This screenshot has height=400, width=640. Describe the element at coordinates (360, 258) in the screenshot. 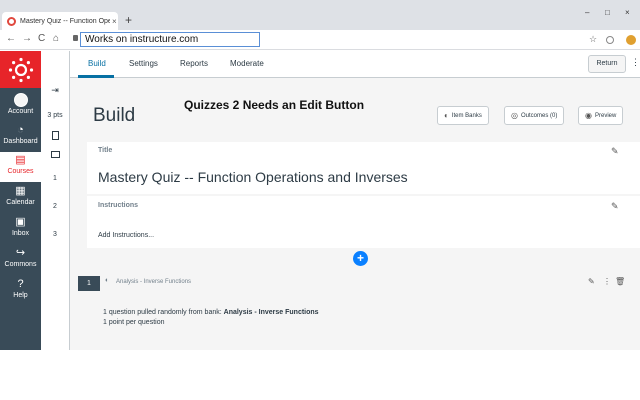

I see `add-content-plus-icon: +` at that location.